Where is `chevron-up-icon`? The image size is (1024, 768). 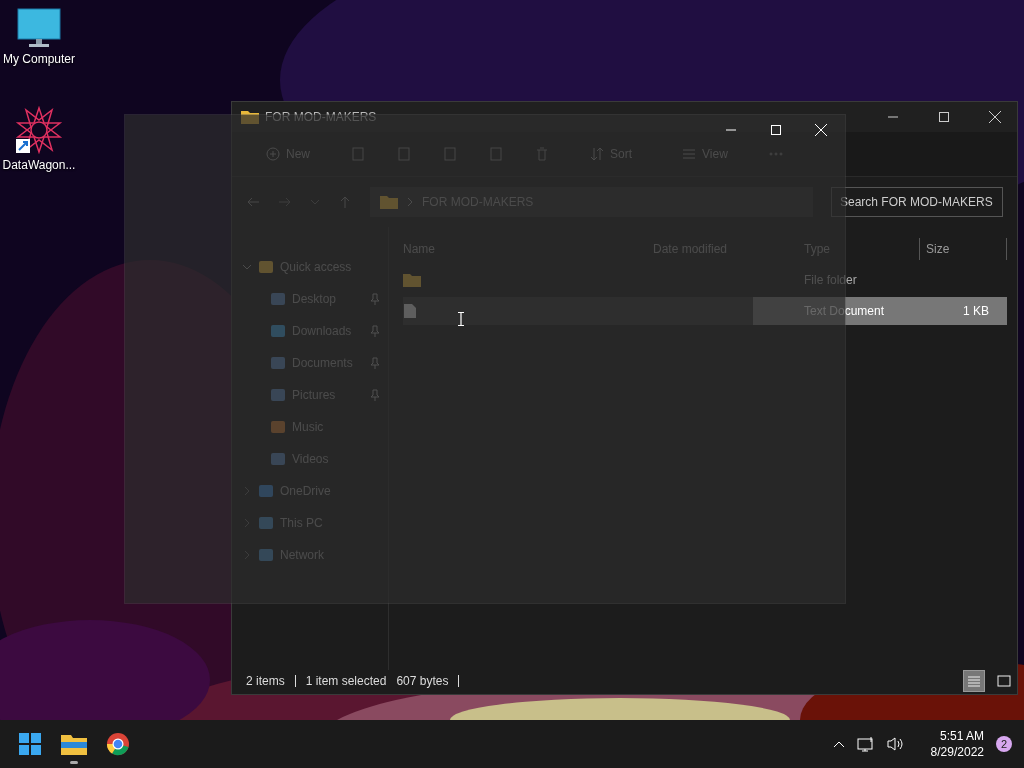
chevron-up-icon is located at coordinates (838, 744).